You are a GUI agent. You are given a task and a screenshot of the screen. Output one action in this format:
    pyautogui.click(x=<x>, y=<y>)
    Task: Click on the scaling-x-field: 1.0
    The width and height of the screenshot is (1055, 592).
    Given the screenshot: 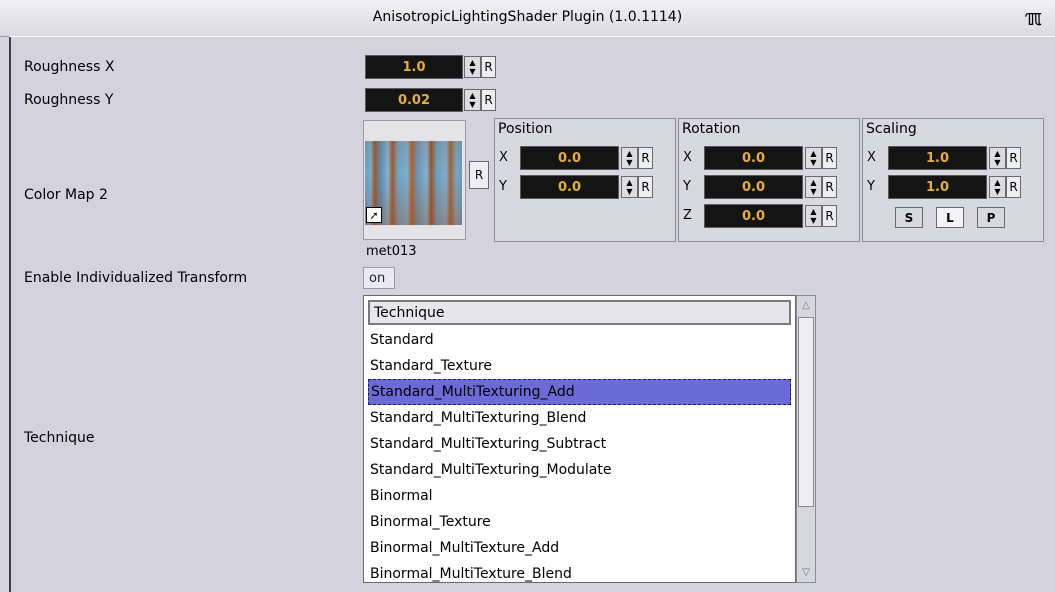 What is the action you would take?
    pyautogui.click(x=937, y=158)
    